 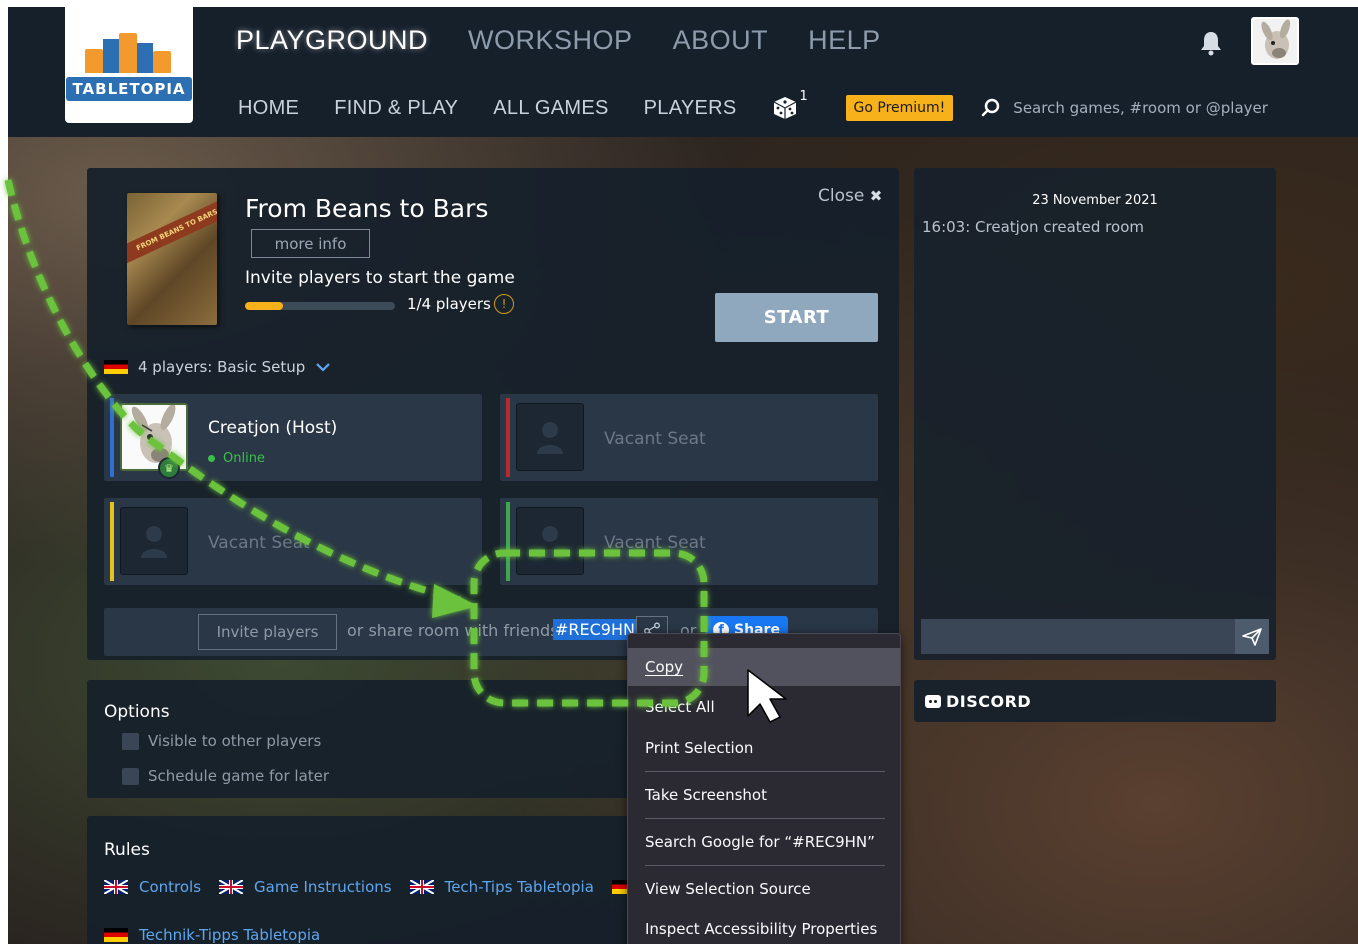 What do you see at coordinates (244, 458) in the screenshot?
I see `status-label: Online` at bounding box center [244, 458].